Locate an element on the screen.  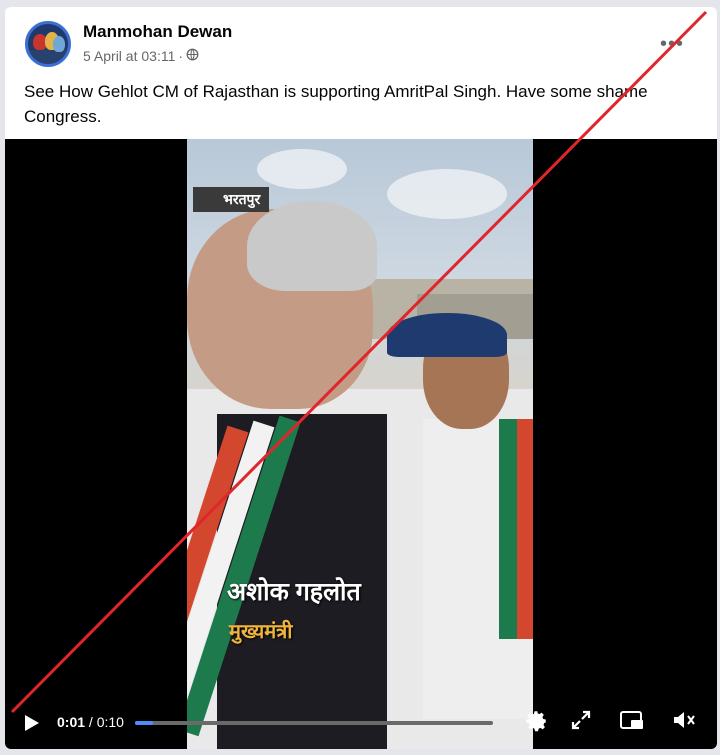
settings-icon is located at coordinates (537, 722).